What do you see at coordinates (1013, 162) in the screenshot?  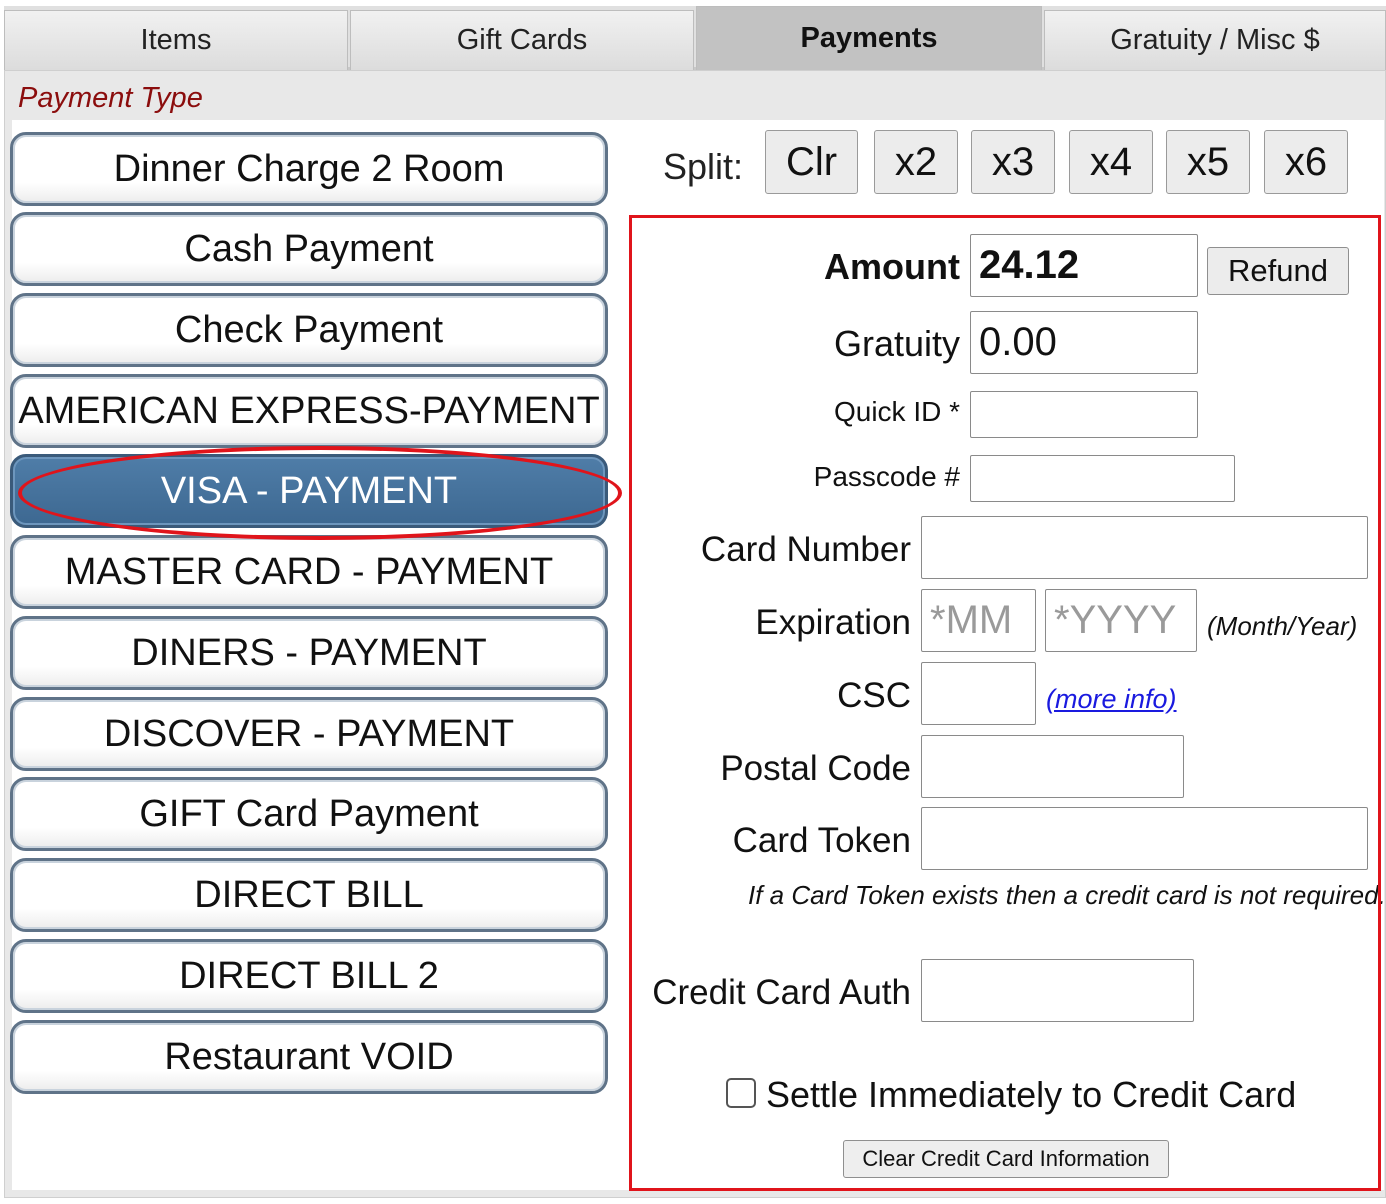 I see `split-x3-button: x3` at bounding box center [1013, 162].